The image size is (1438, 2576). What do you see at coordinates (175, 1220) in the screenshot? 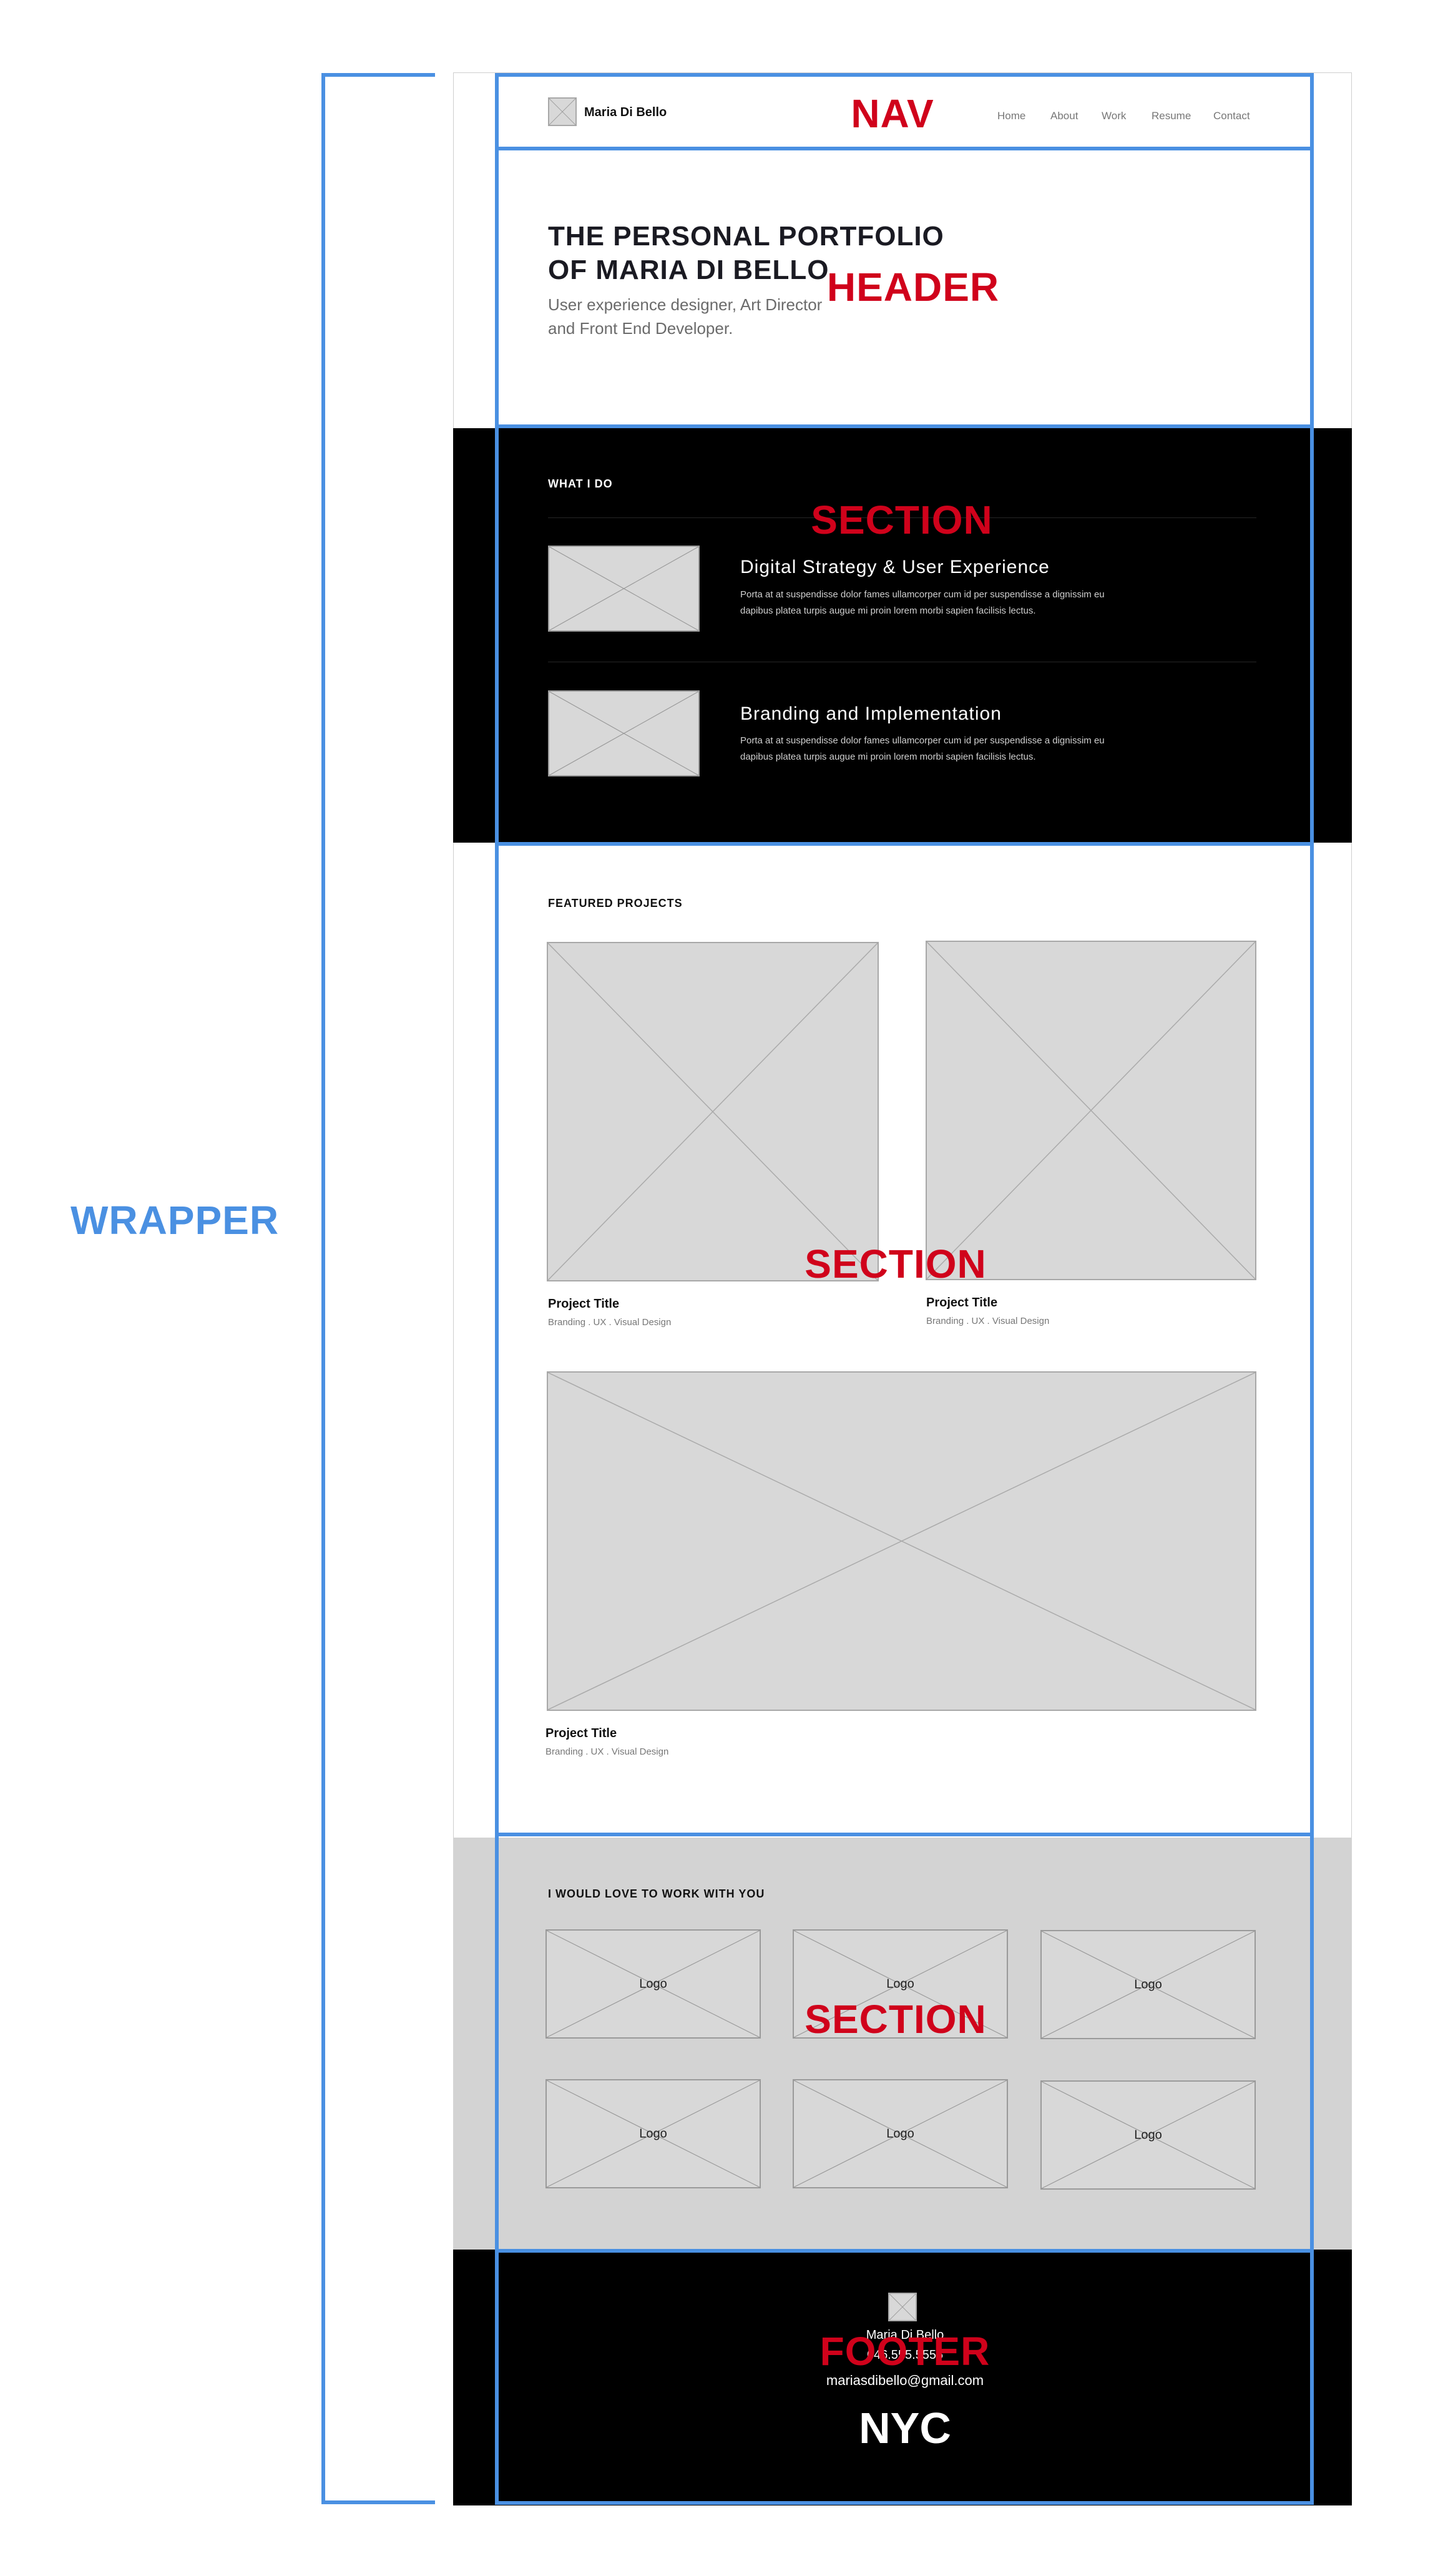
I see `wrapper-annotation-label: WRAPPER` at bounding box center [175, 1220].